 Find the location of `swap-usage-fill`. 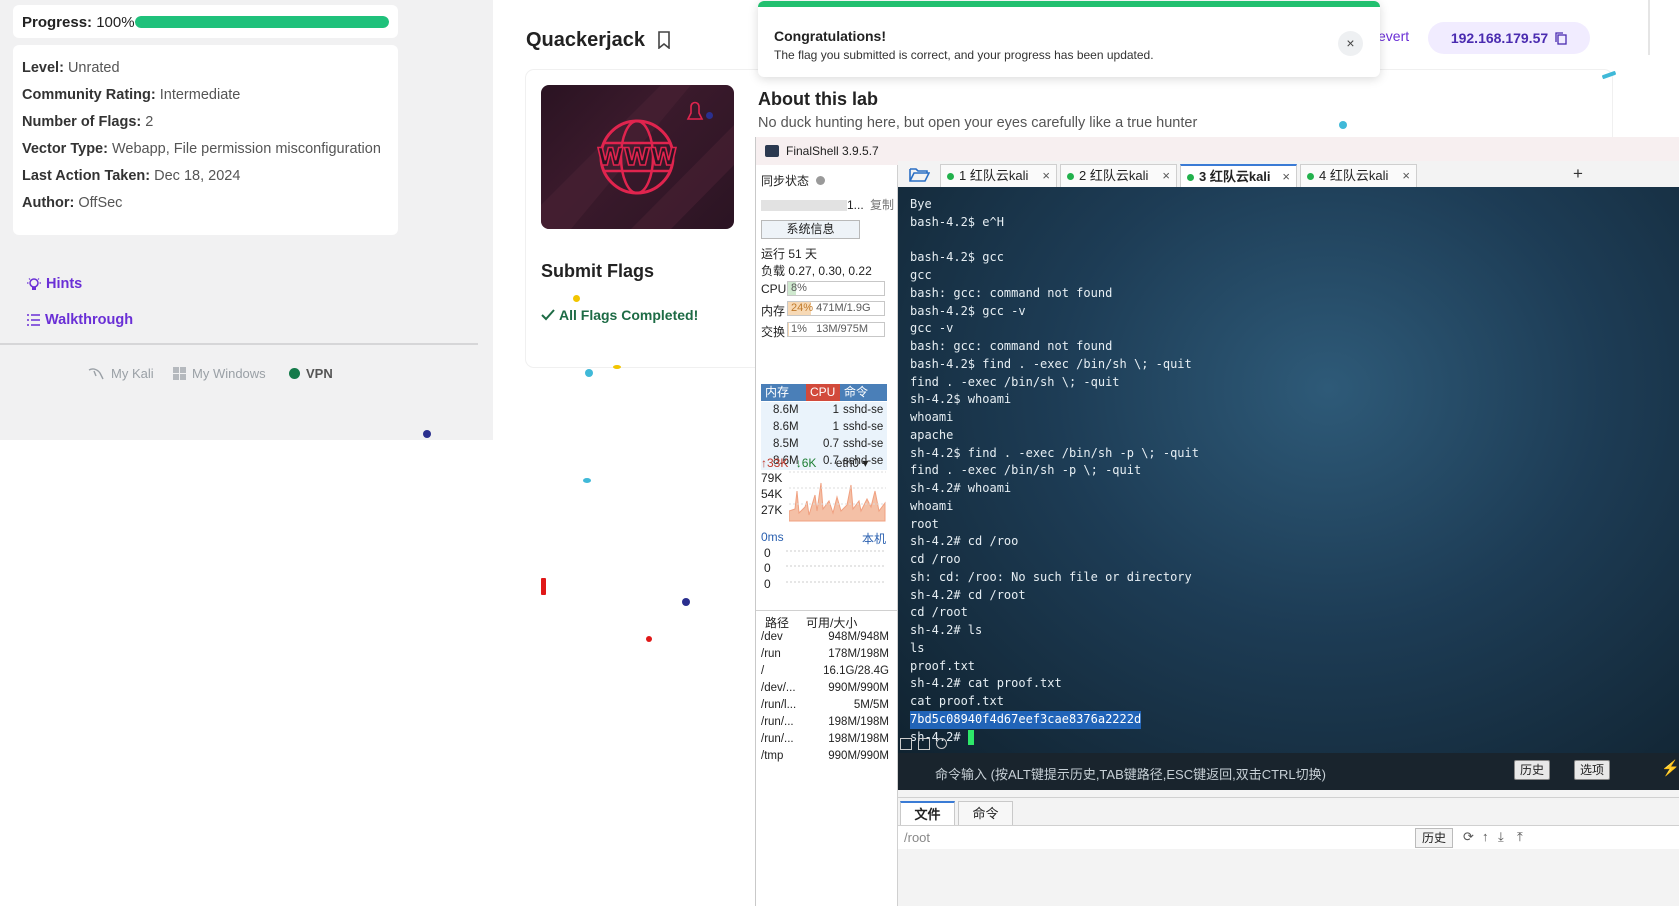

swap-usage-fill is located at coordinates (788, 329).